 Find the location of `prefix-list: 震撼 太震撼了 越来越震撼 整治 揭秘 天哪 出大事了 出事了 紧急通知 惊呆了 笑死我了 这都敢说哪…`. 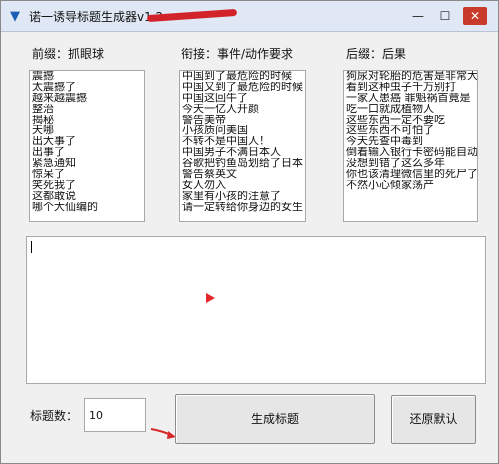

prefix-list: 震撼 太震撼了 越来越震撼 整治 揭秘 天哪 出大事了 出事了 紧急通知 惊呆了 笑死我了 这都敢说哪… is located at coordinates (87, 146).